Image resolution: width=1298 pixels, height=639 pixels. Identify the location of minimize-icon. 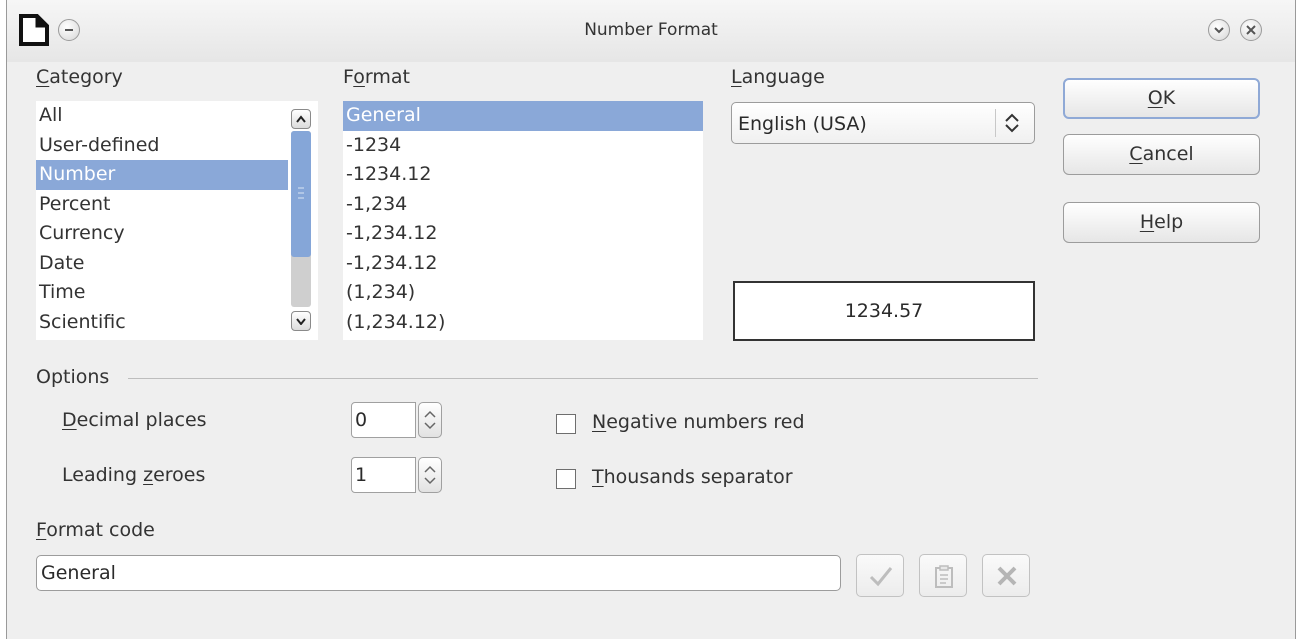
(1219, 30).